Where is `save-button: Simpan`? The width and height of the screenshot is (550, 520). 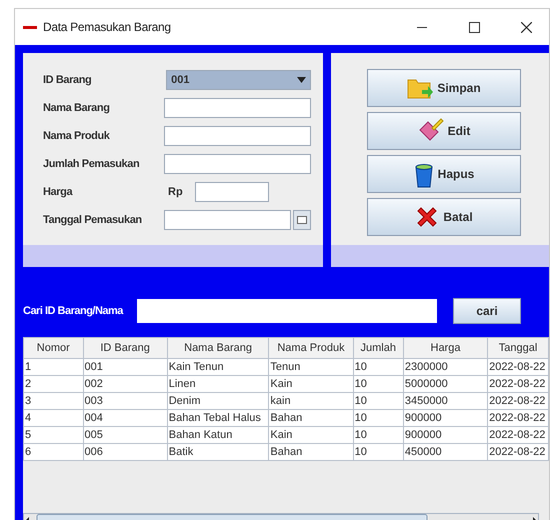
save-button: Simpan is located at coordinates (444, 88).